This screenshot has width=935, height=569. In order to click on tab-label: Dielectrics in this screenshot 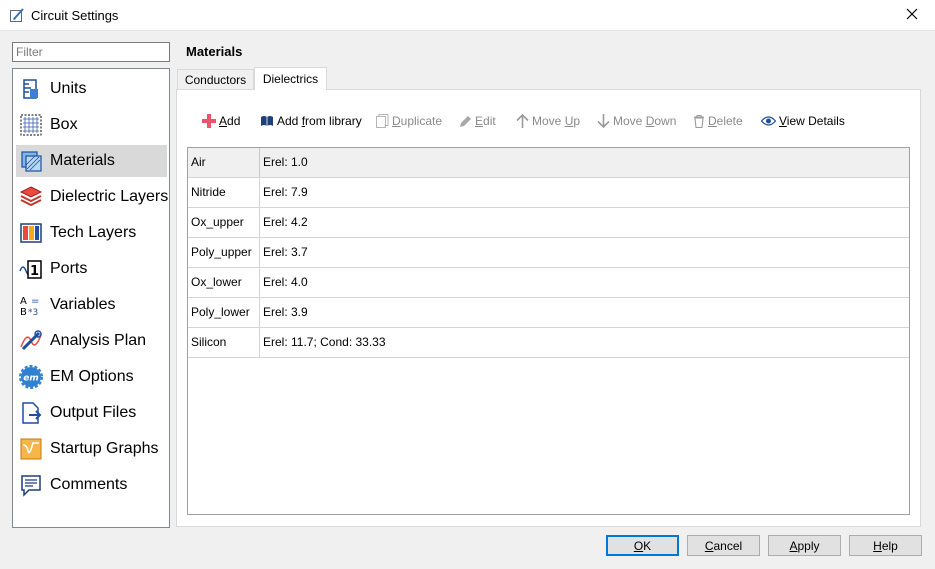, I will do `click(290, 79)`.